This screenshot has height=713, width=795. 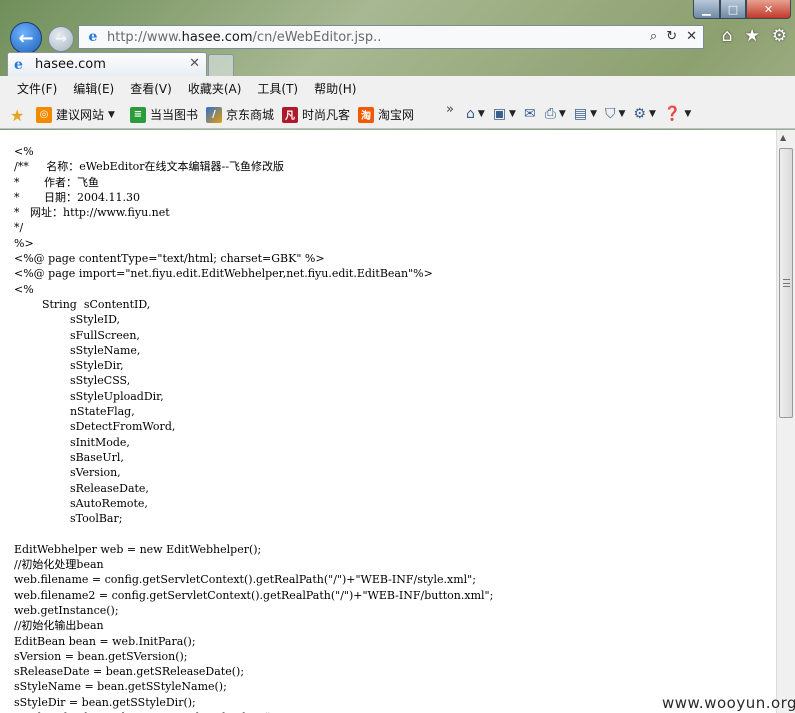 What do you see at coordinates (107, 64) in the screenshot?
I see `tab-hasee: e hasee.com ✕` at bounding box center [107, 64].